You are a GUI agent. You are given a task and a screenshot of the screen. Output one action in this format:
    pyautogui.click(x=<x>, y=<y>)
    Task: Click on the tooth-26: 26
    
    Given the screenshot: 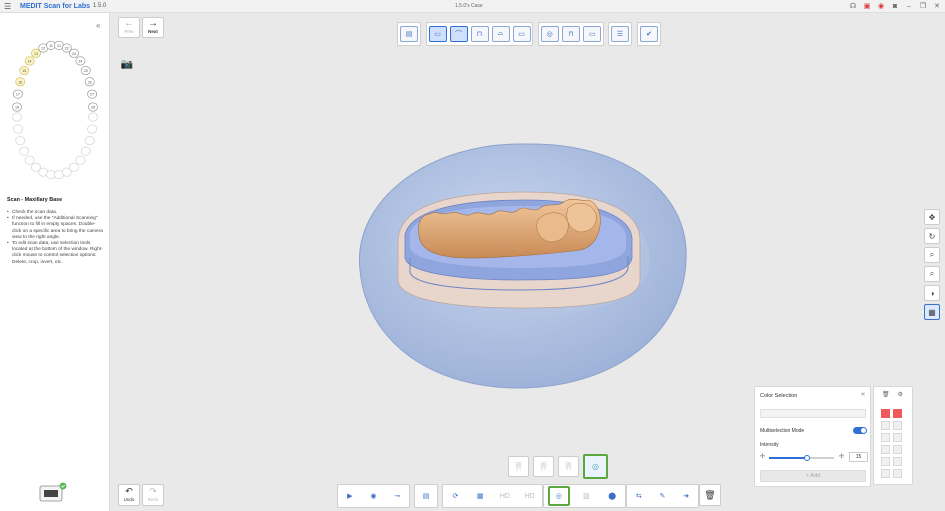 What is the action you would take?
    pyautogui.click(x=89, y=82)
    